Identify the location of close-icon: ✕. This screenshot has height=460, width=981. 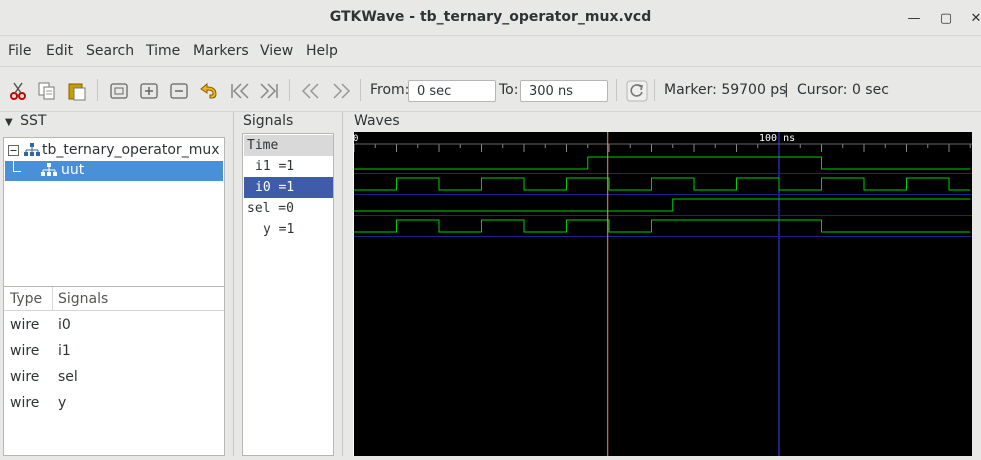
(973, 18).